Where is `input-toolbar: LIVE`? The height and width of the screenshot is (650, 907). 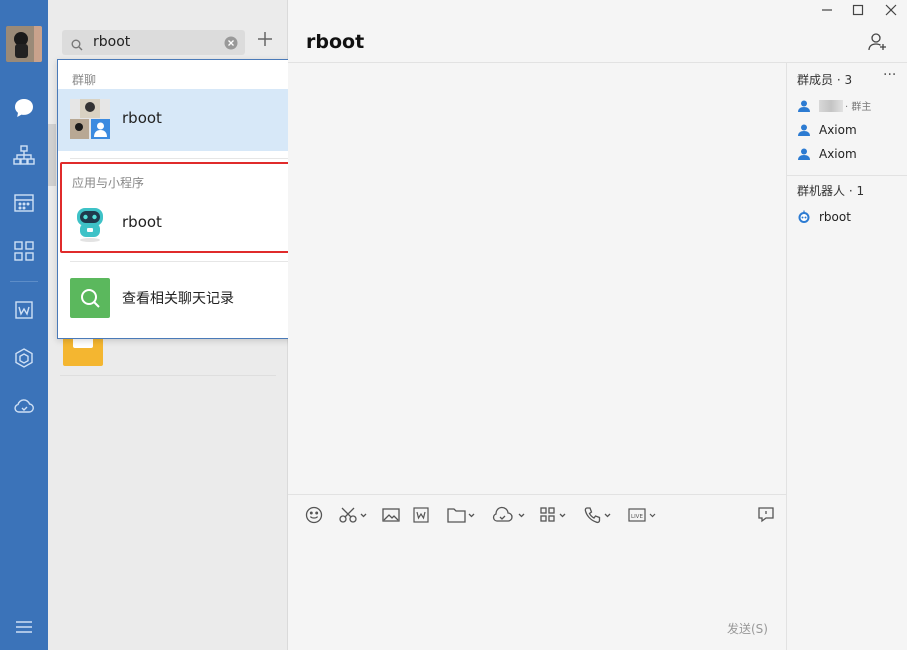 input-toolbar: LIVE is located at coordinates (540, 515).